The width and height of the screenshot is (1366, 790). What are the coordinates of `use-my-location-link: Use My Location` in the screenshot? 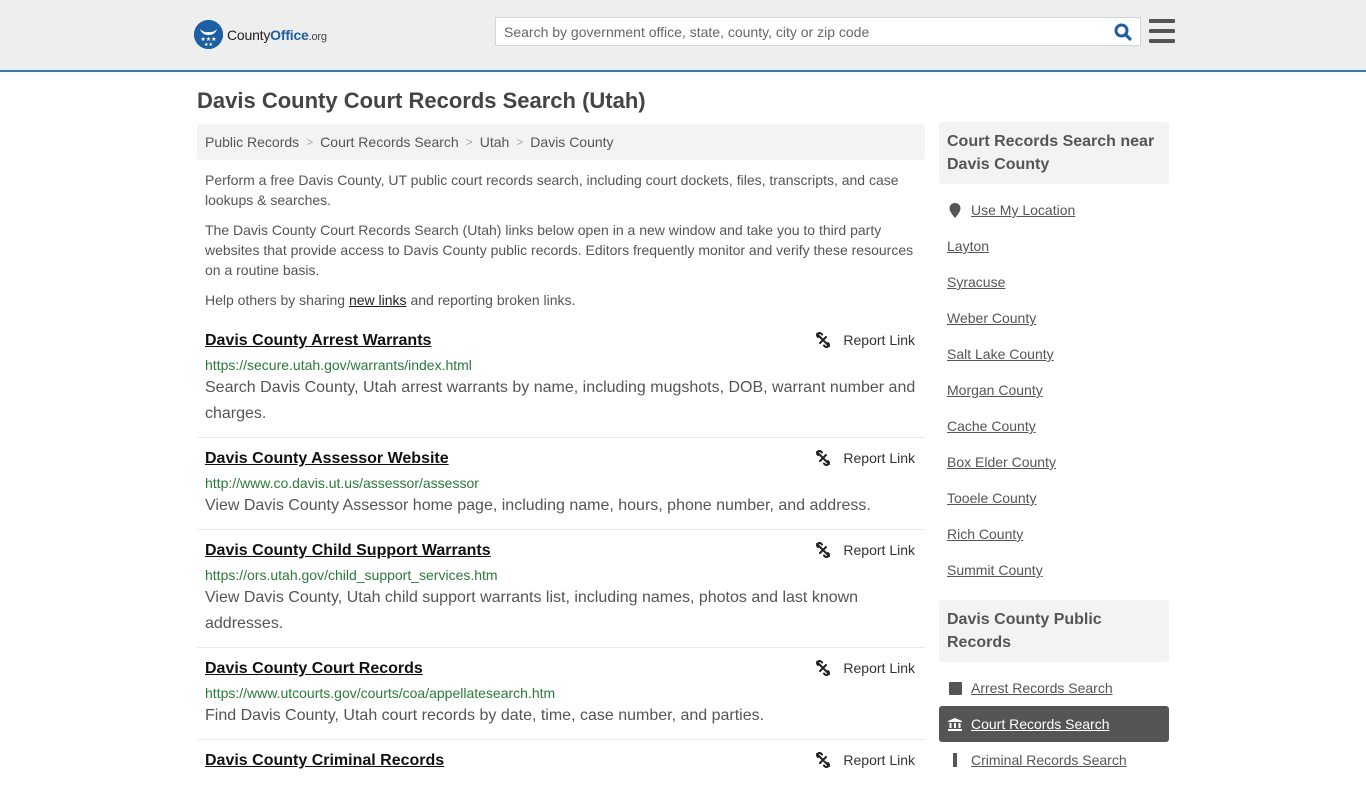 It's located at (1023, 210).